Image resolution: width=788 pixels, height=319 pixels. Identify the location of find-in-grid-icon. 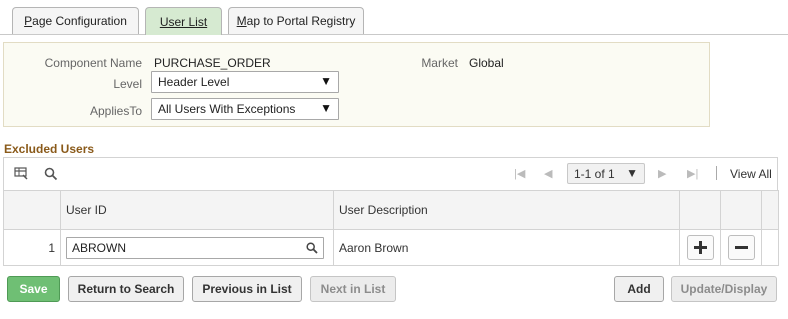
(51, 175).